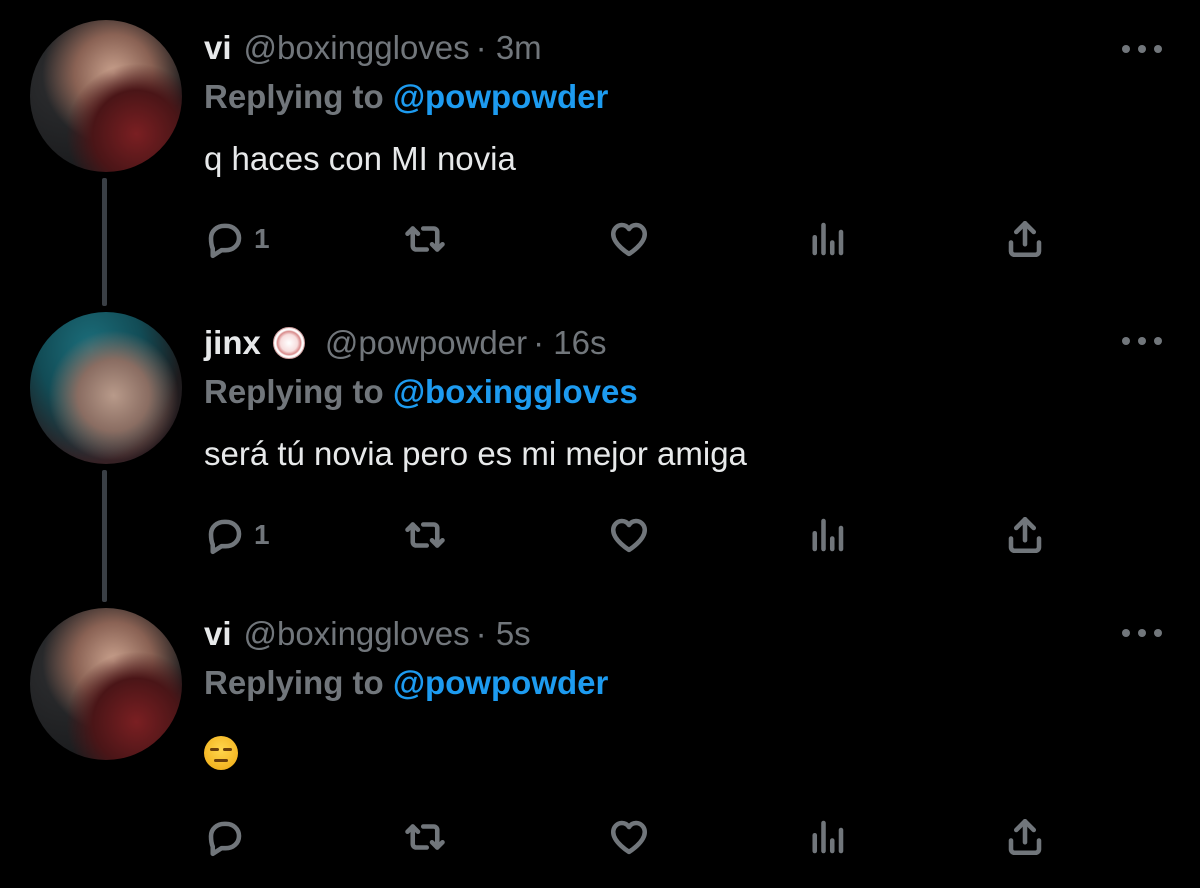 The image size is (1200, 888). I want to click on reply-button, so click(229, 837).